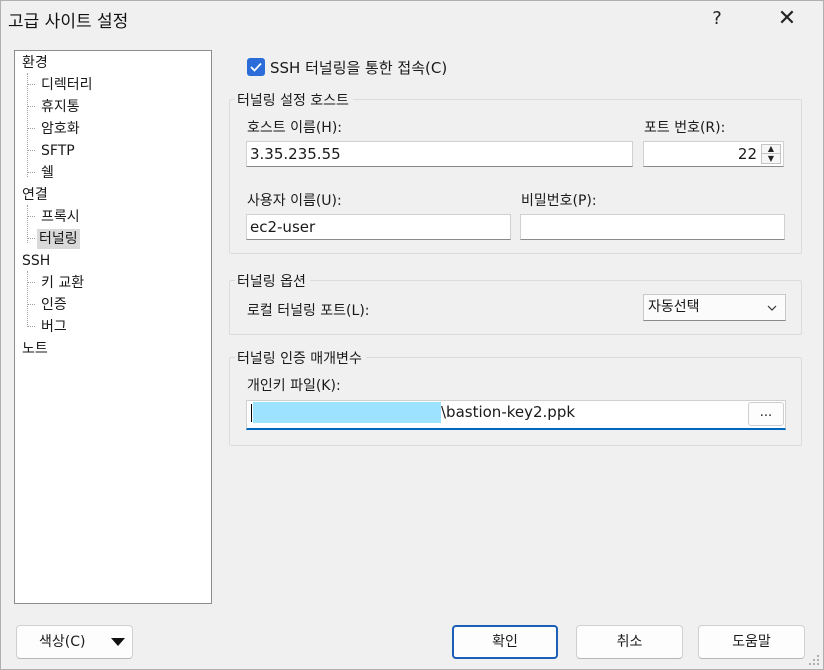 The height and width of the screenshot is (670, 824). What do you see at coordinates (67, 85) in the screenshot?
I see `tree-item-directory: 디렉터리` at bounding box center [67, 85].